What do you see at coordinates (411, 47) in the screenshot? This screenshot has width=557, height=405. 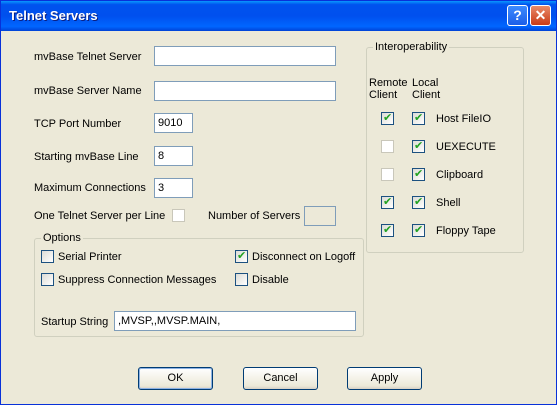 I see `interoperability-group-label: Interoperability` at bounding box center [411, 47].